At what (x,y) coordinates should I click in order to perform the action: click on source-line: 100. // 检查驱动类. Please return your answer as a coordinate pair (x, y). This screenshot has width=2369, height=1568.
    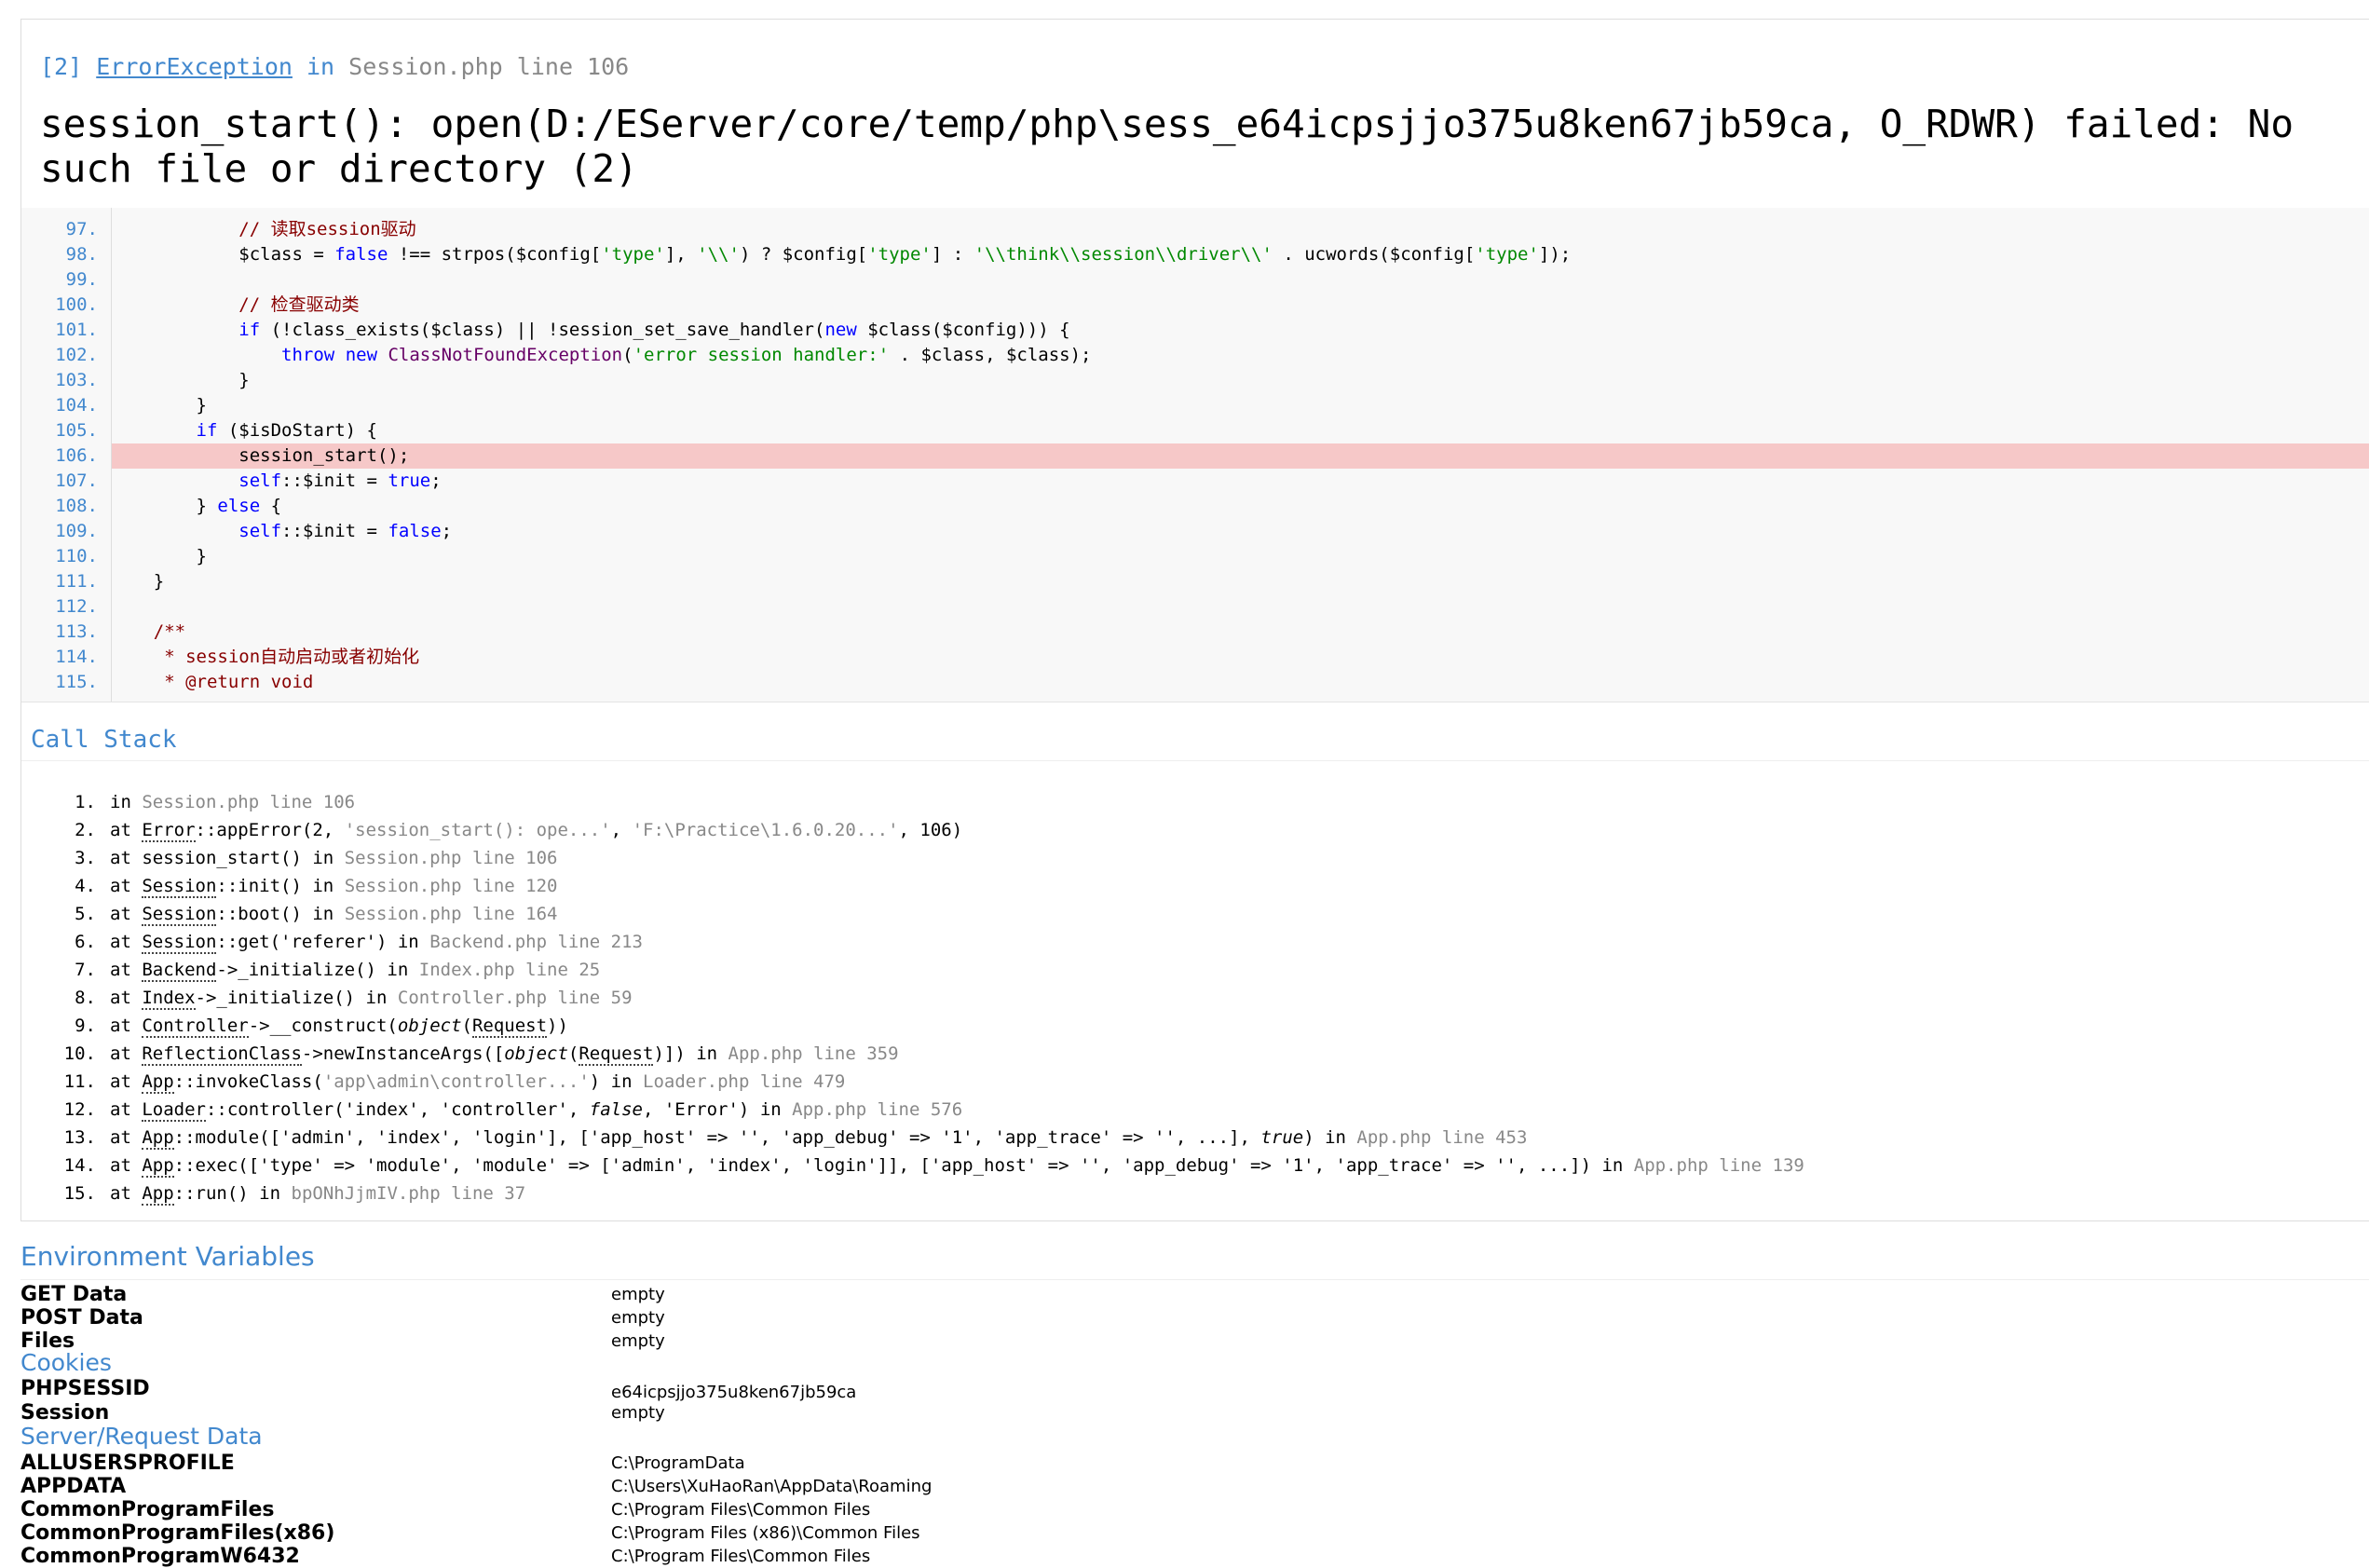
    Looking at the image, I should click on (1195, 305).